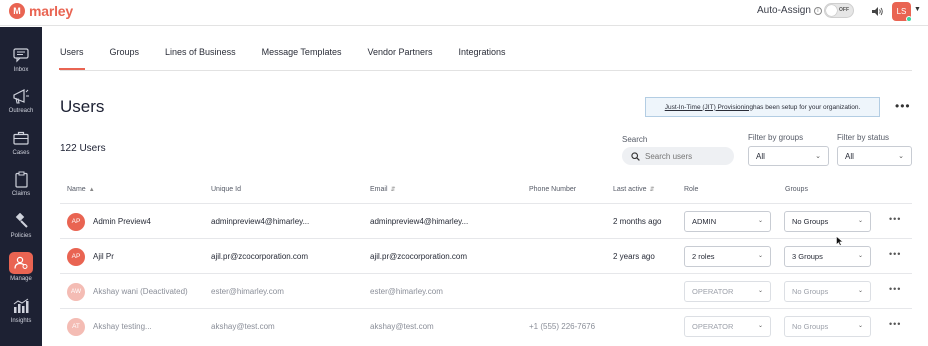 Image resolution: width=928 pixels, height=346 pixels. I want to click on filter-status-value: All, so click(849, 156).